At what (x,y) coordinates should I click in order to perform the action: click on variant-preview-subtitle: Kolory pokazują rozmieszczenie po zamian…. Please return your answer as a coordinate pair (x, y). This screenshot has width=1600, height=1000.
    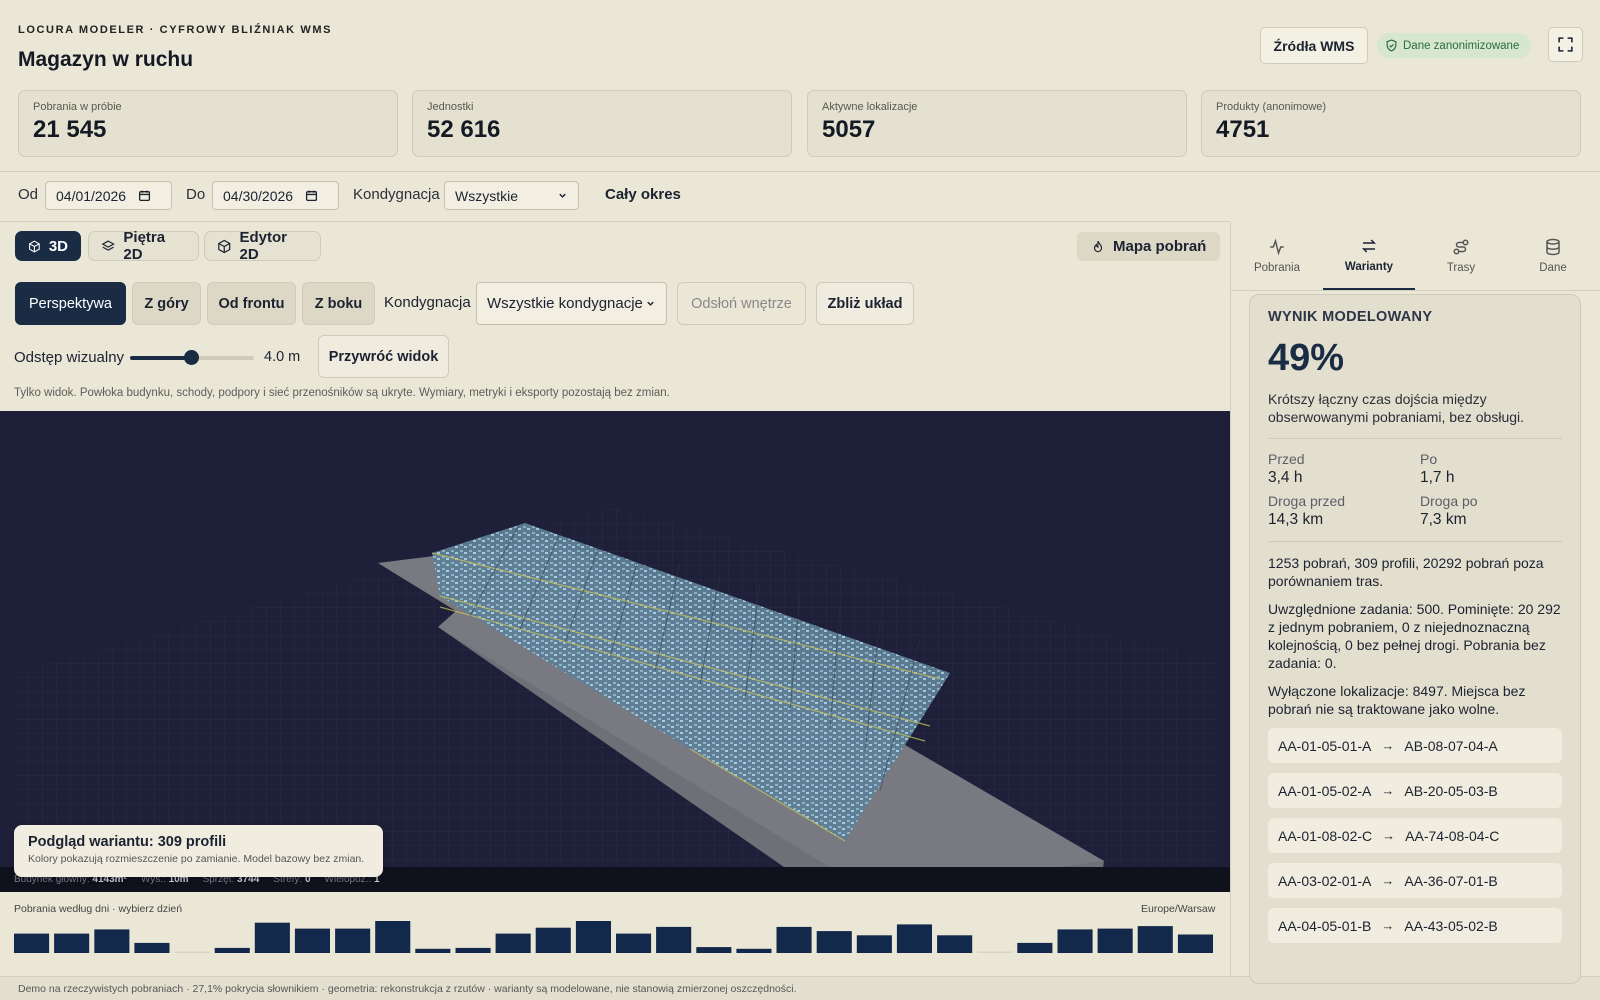
    Looking at the image, I should click on (196, 859).